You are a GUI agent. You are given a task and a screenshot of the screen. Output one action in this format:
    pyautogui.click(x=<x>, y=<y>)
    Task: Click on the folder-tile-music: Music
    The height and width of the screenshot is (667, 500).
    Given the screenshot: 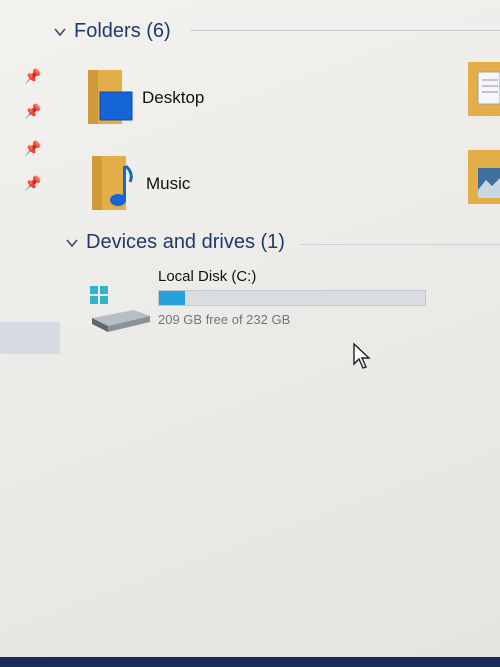 What is the action you would take?
    pyautogui.click(x=140, y=182)
    